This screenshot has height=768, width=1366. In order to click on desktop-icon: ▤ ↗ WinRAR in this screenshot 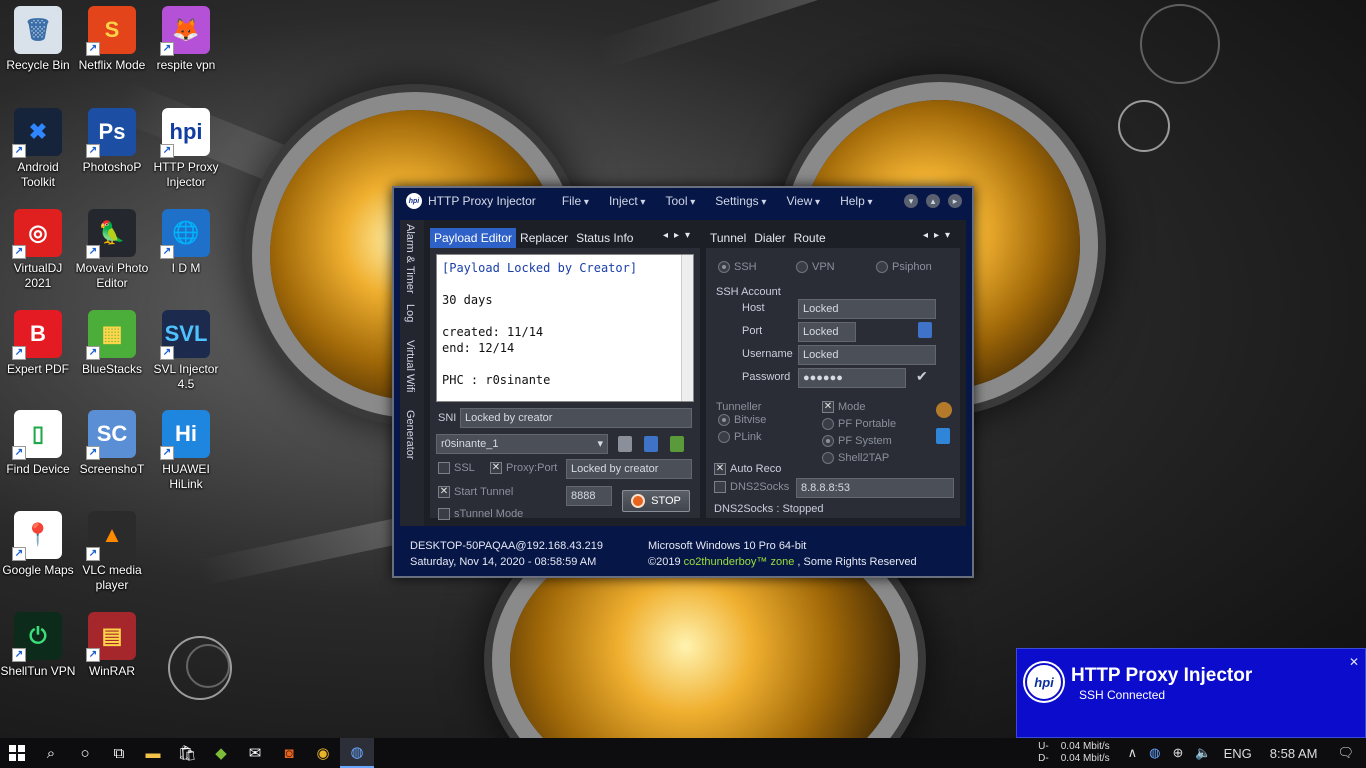, I will do `click(112, 645)`.